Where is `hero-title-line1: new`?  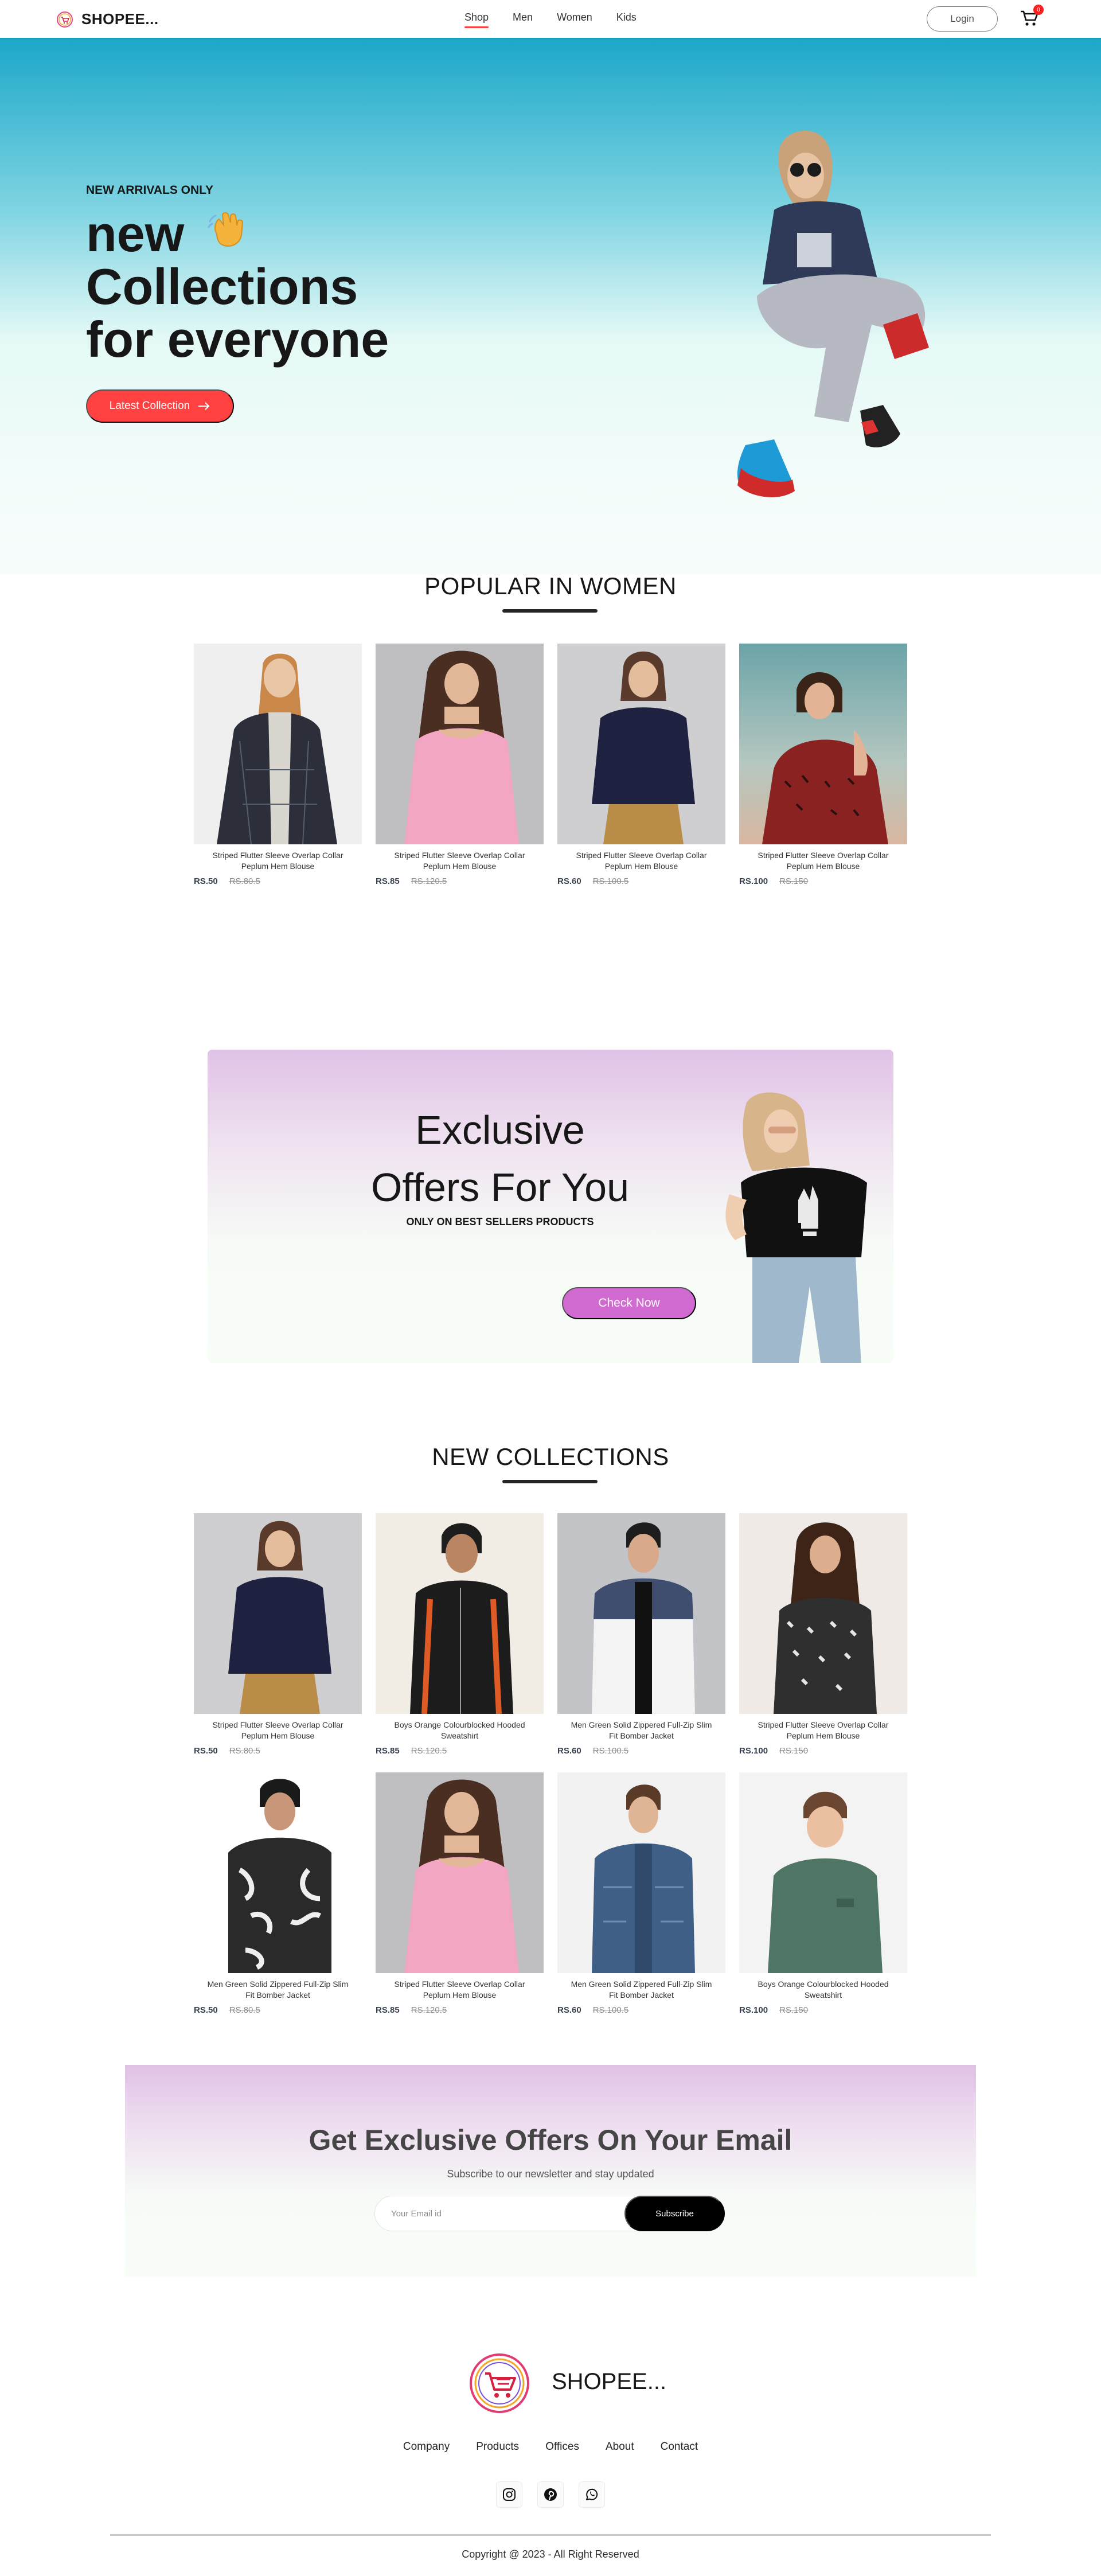 hero-title-line1: new is located at coordinates (135, 233).